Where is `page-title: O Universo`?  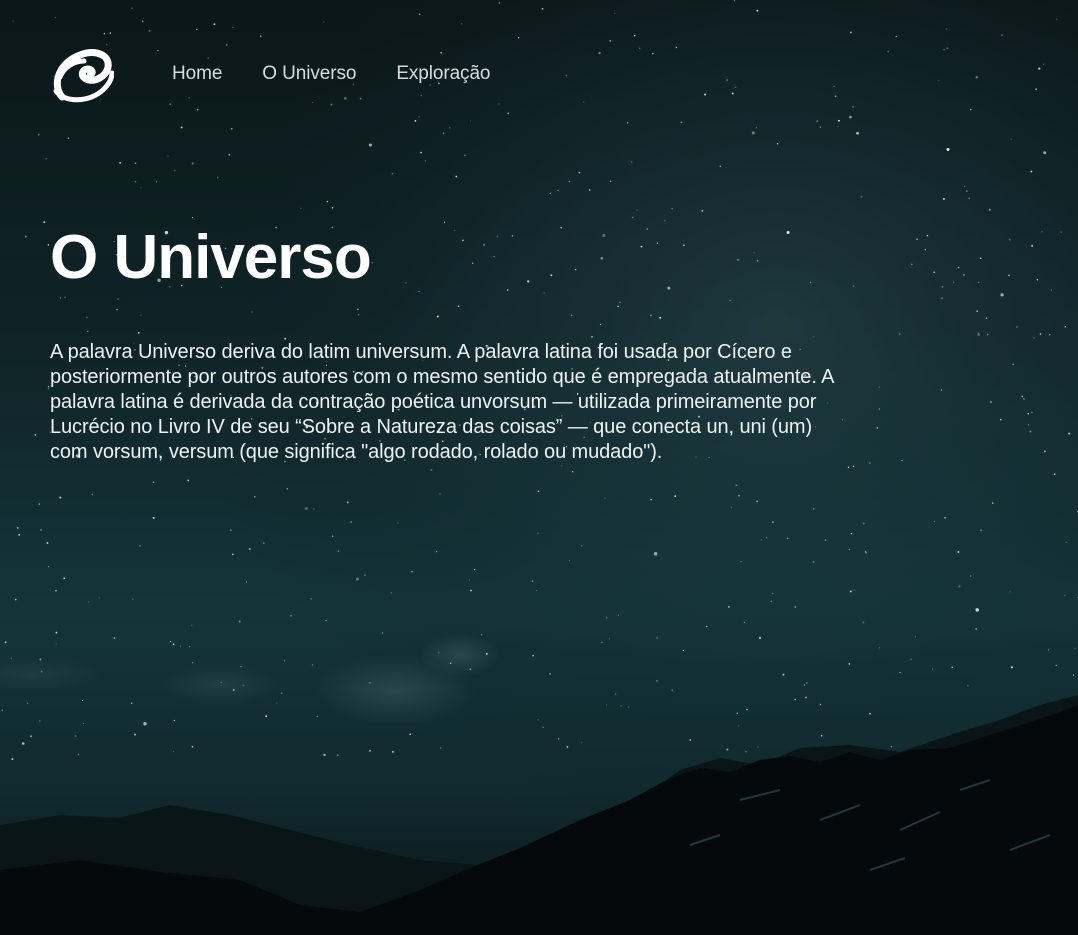 page-title: O Universo is located at coordinates (211, 257).